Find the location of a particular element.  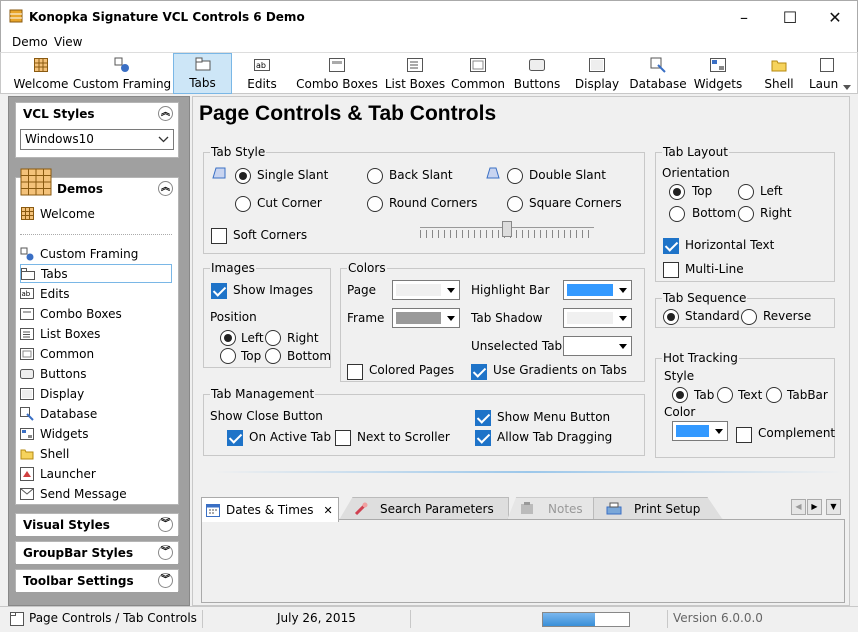

edits-icon: ab is located at coordinates (262, 65).